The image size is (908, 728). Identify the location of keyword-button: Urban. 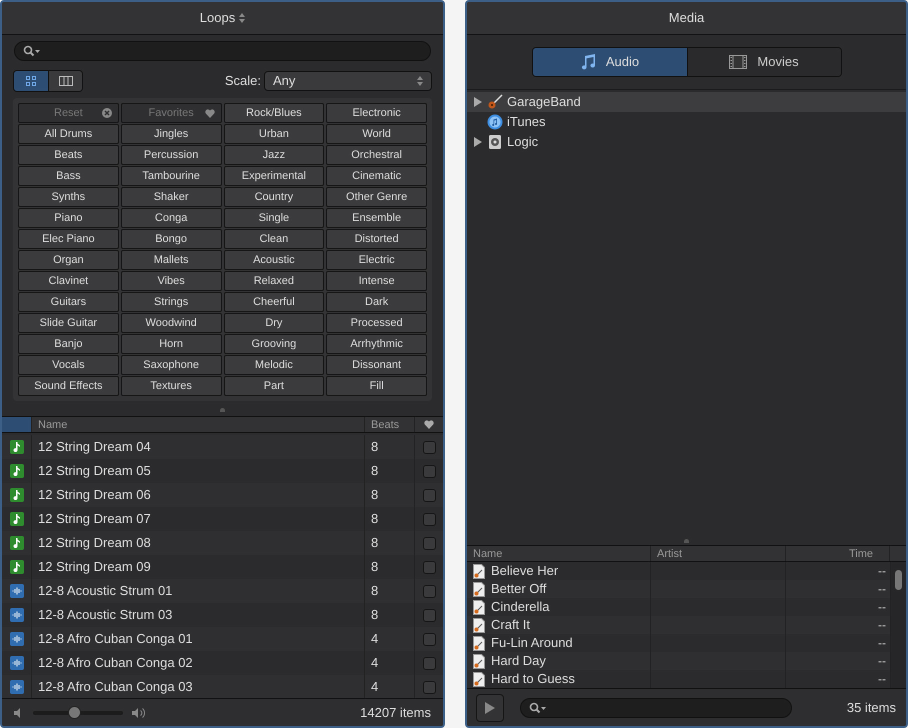
(274, 134).